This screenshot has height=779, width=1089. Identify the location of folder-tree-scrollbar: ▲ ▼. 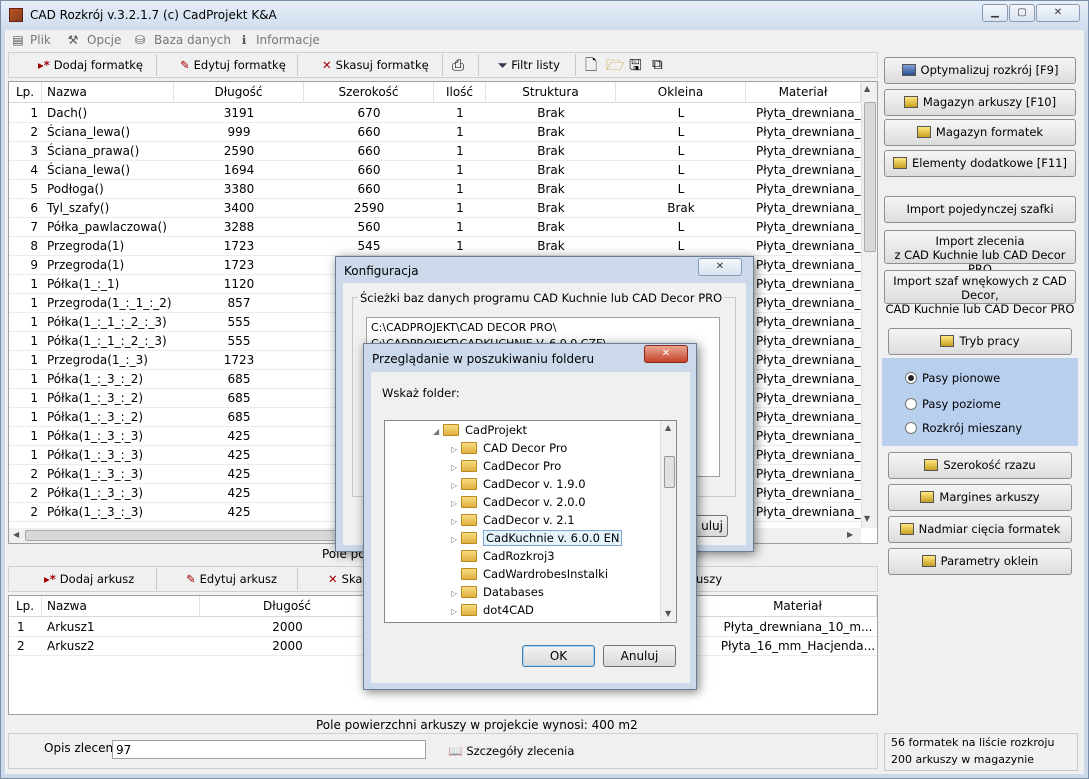
(668, 521).